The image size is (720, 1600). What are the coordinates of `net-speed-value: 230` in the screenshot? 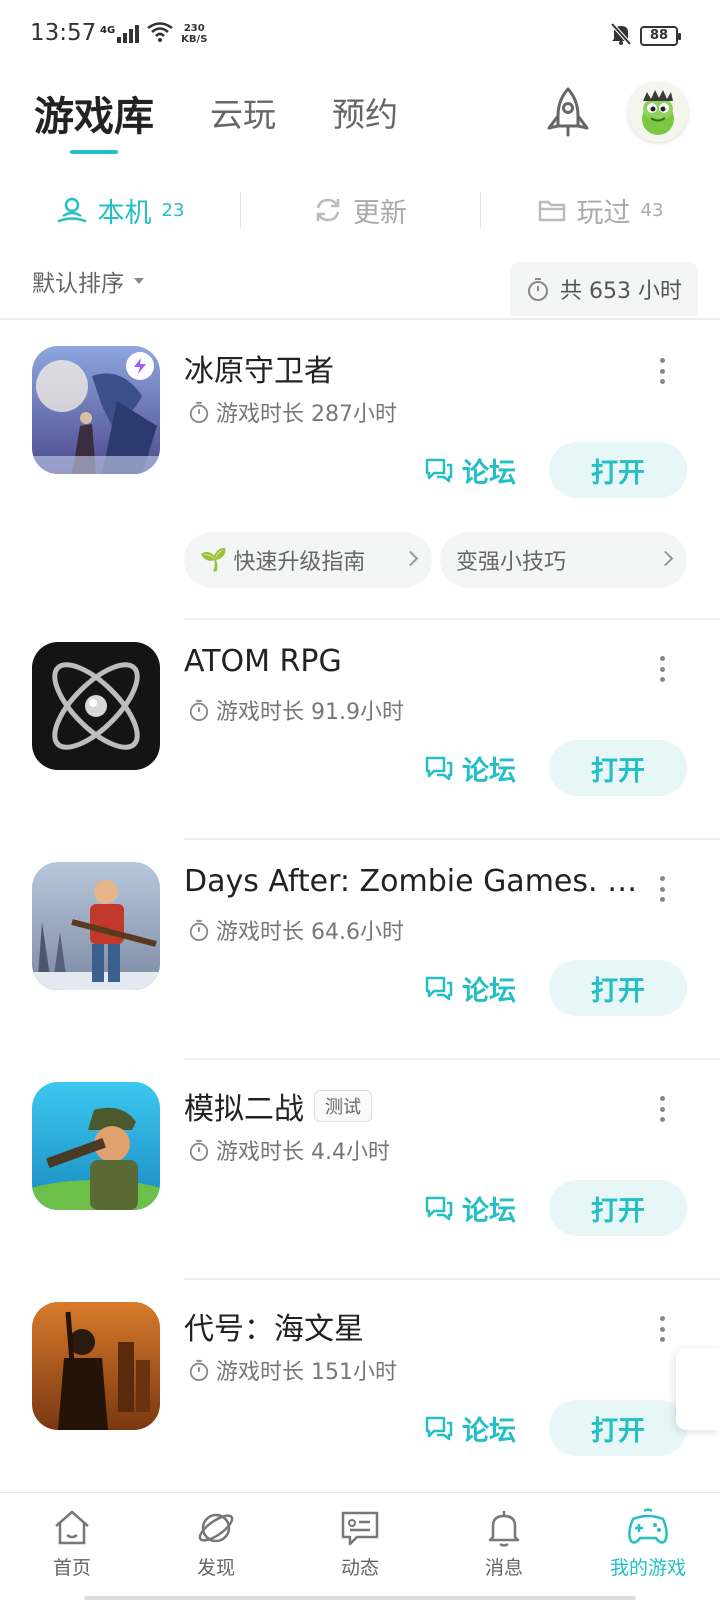 It's located at (194, 28).